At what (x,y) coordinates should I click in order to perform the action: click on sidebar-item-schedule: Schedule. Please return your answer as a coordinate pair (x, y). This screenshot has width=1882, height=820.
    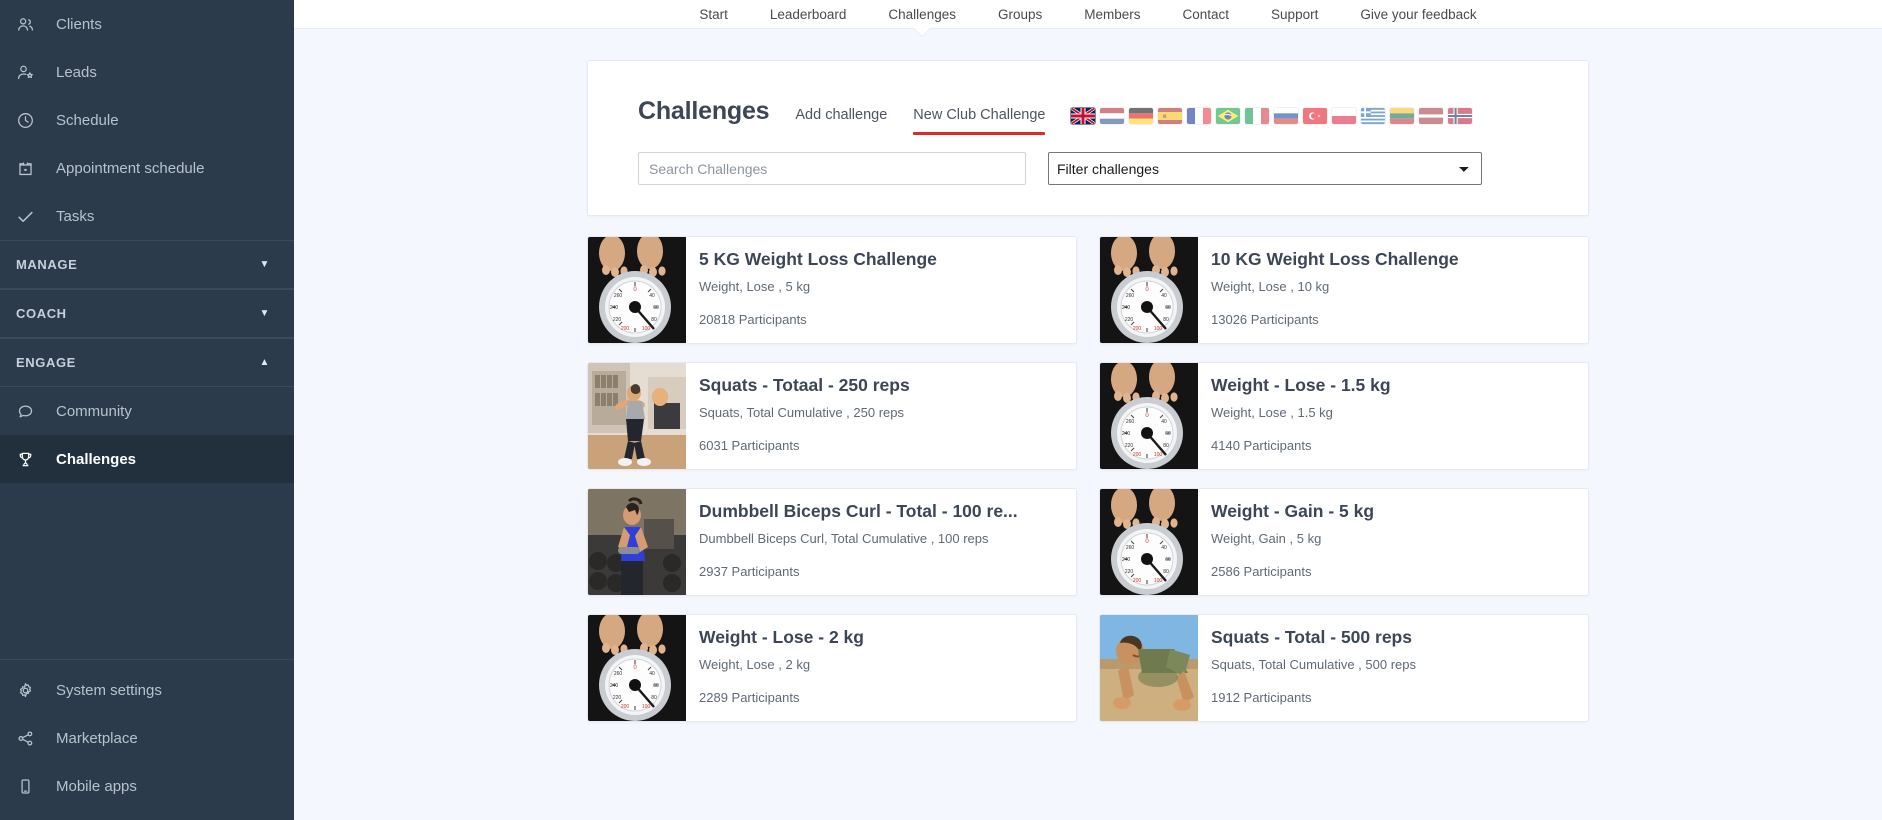
    Looking at the image, I should click on (147, 120).